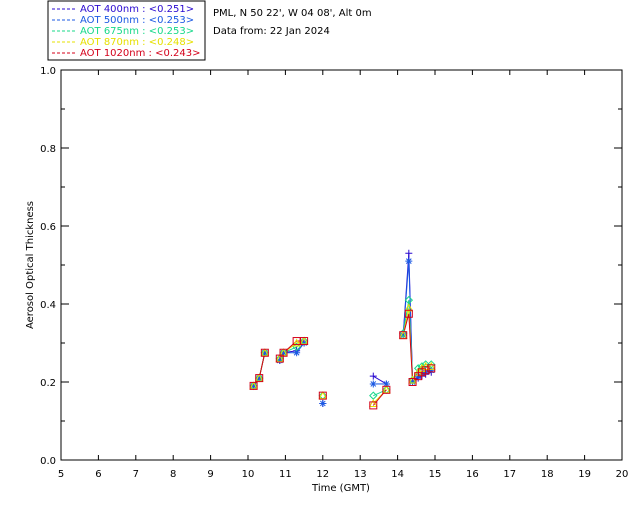 The width and height of the screenshot is (640, 512). Describe the element at coordinates (271, 31) in the screenshot. I see `date-info: Data from: 22 Jan 2024` at that location.